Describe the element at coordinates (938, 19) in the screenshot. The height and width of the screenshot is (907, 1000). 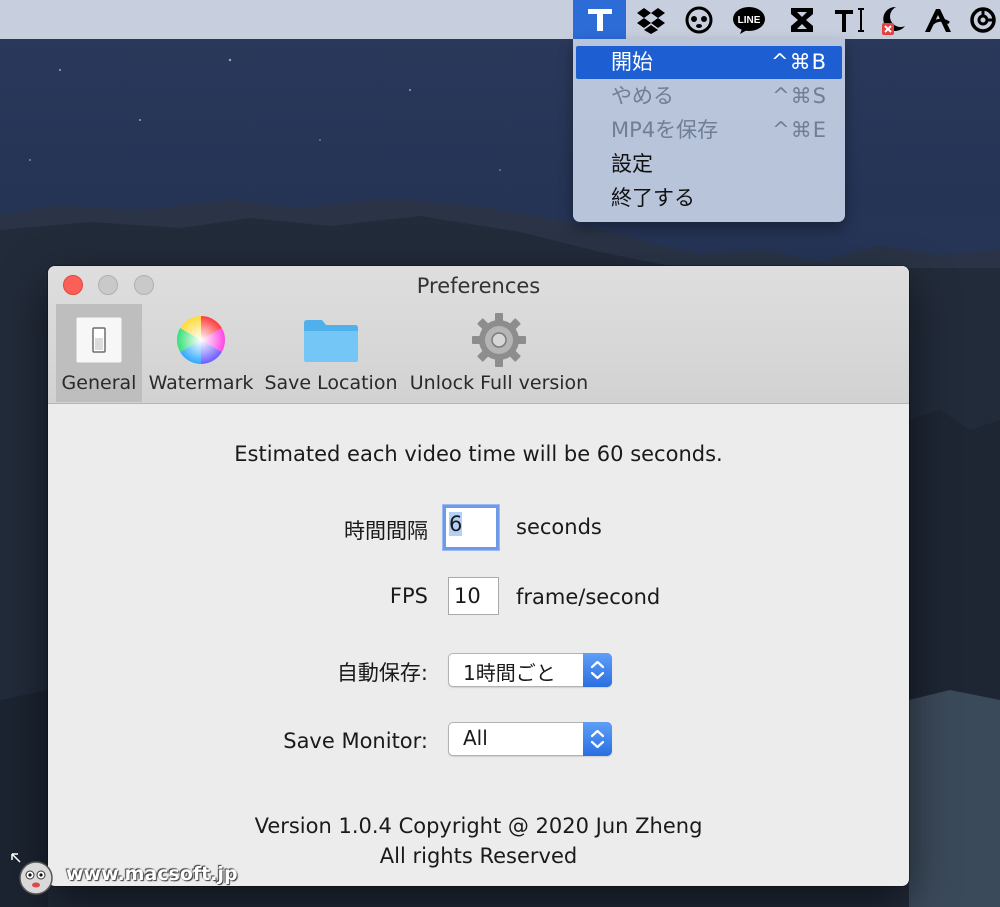
I see `a-app-icon` at that location.